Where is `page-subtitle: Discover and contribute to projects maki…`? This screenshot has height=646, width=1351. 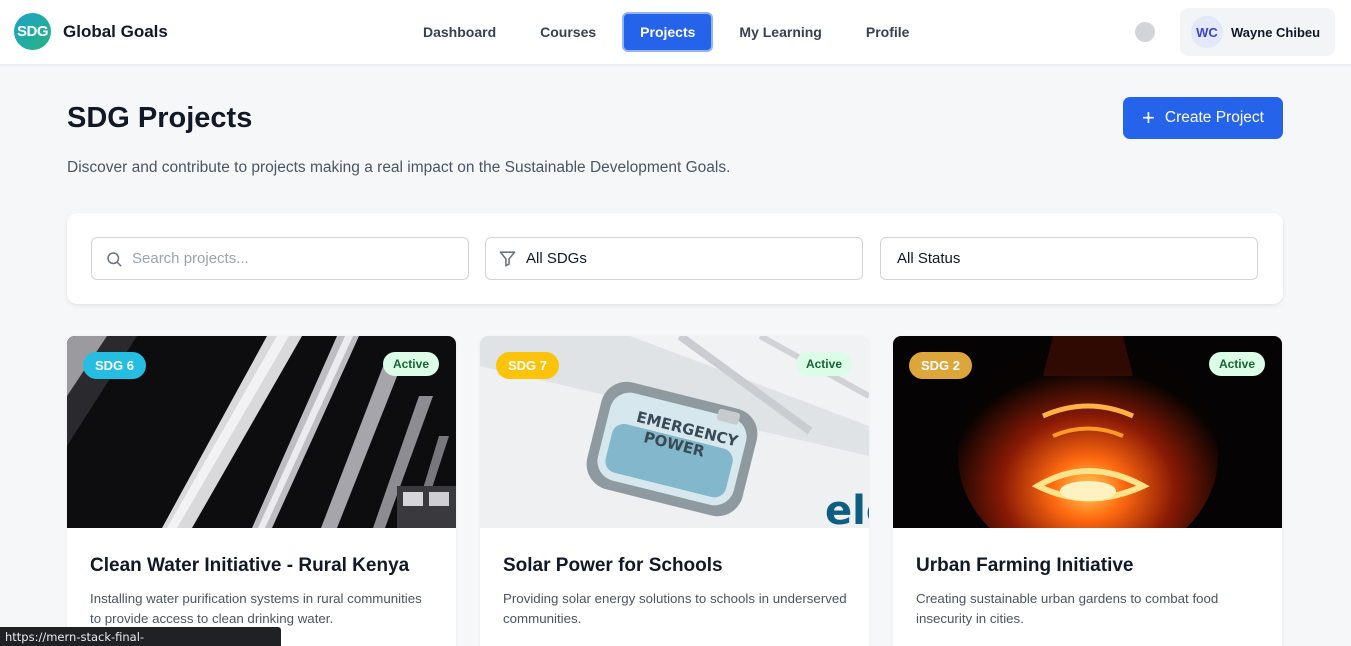 page-subtitle: Discover and contribute to projects maki… is located at coordinates (399, 167).